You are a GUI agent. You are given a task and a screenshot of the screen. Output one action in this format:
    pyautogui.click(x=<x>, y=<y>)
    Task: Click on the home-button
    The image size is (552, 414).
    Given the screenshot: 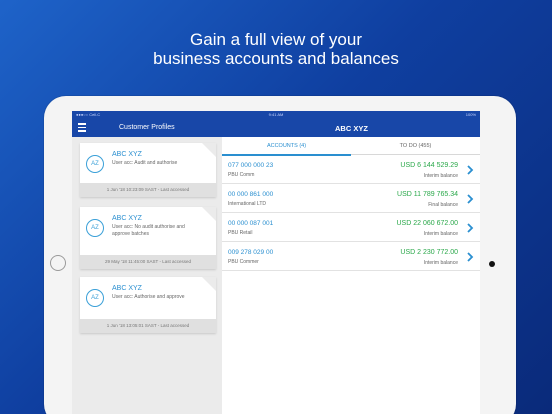 What is the action you would take?
    pyautogui.click(x=58, y=263)
    